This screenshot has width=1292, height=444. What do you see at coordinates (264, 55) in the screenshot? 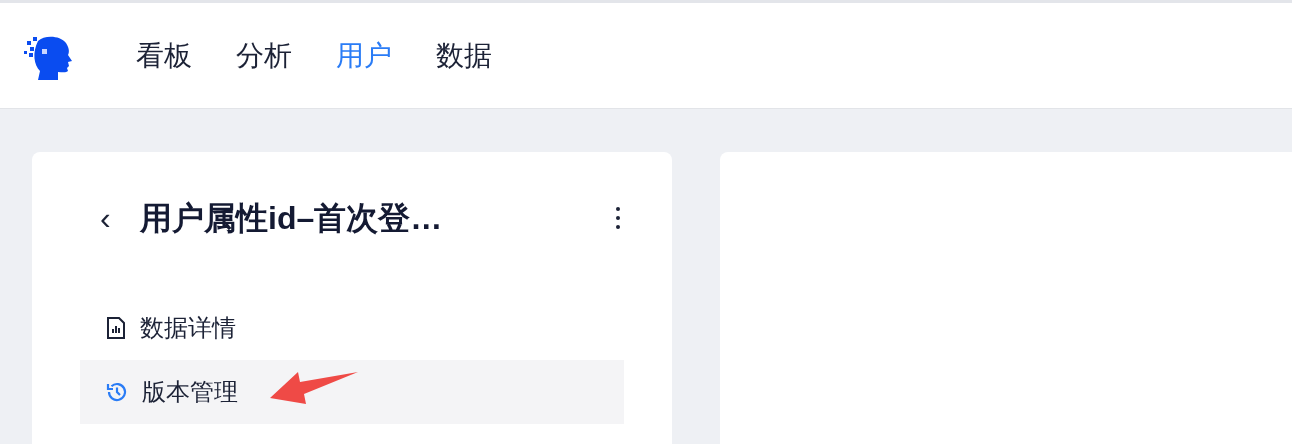
I see `nav-tab: 分析` at bounding box center [264, 55].